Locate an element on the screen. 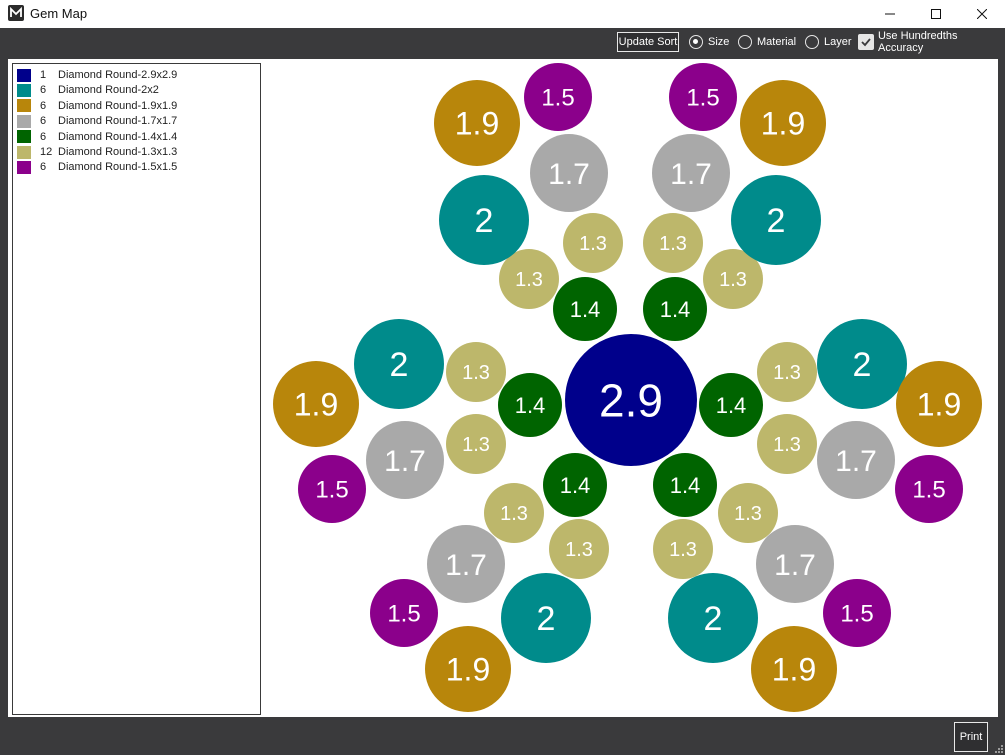 The width and height of the screenshot is (1005, 755). legend-name: Diamond Round-1.7x1.7 is located at coordinates (118, 121).